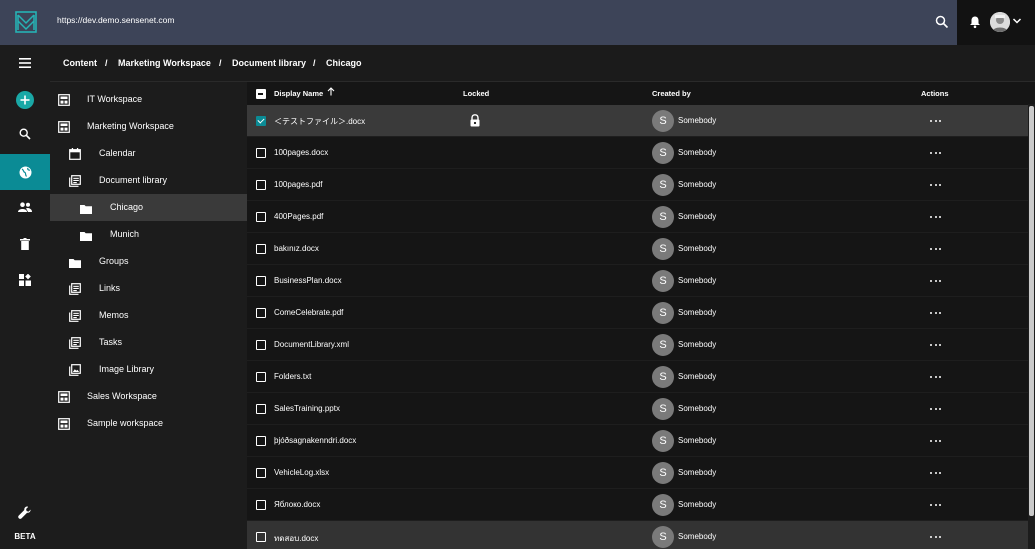 The image size is (1035, 549). What do you see at coordinates (148, 207) in the screenshot?
I see `tree-item-chicago: Chicago` at bounding box center [148, 207].